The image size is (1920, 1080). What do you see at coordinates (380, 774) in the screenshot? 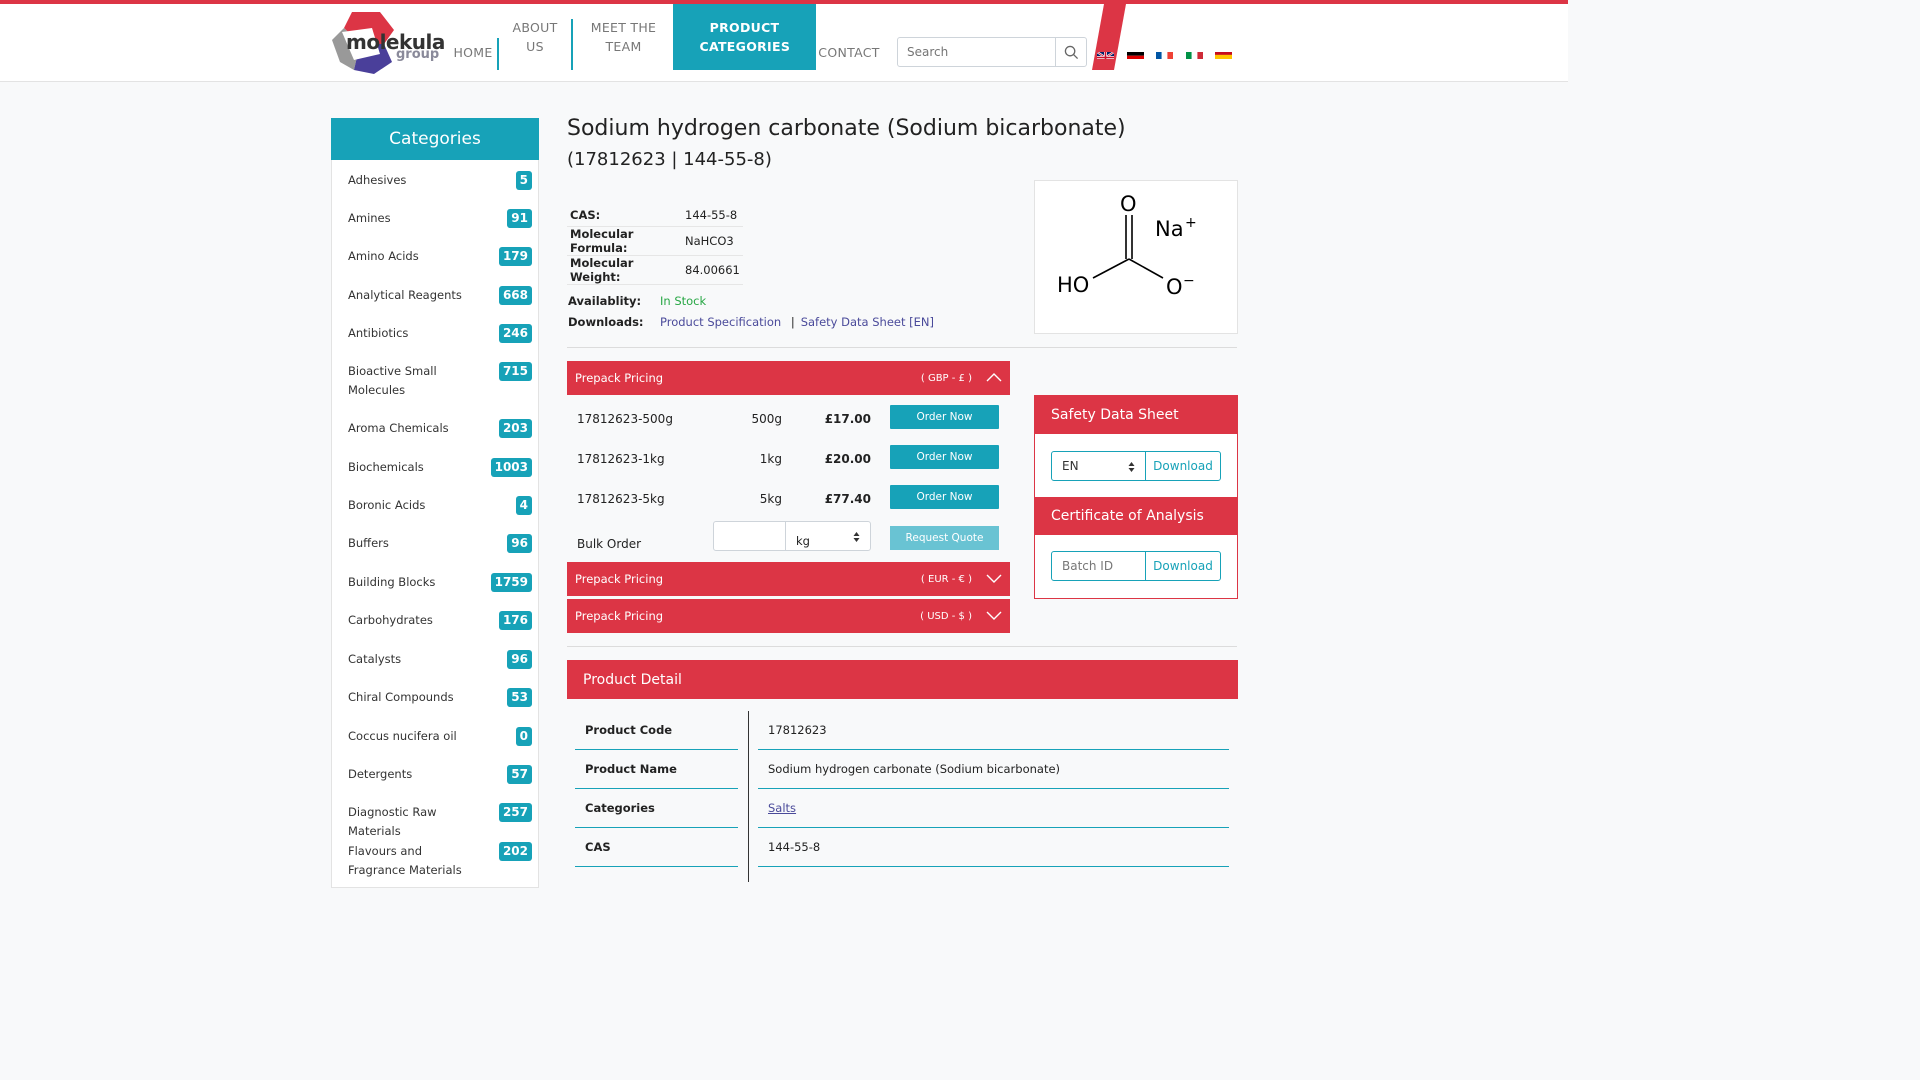
I see `category-label: Detergents` at bounding box center [380, 774].